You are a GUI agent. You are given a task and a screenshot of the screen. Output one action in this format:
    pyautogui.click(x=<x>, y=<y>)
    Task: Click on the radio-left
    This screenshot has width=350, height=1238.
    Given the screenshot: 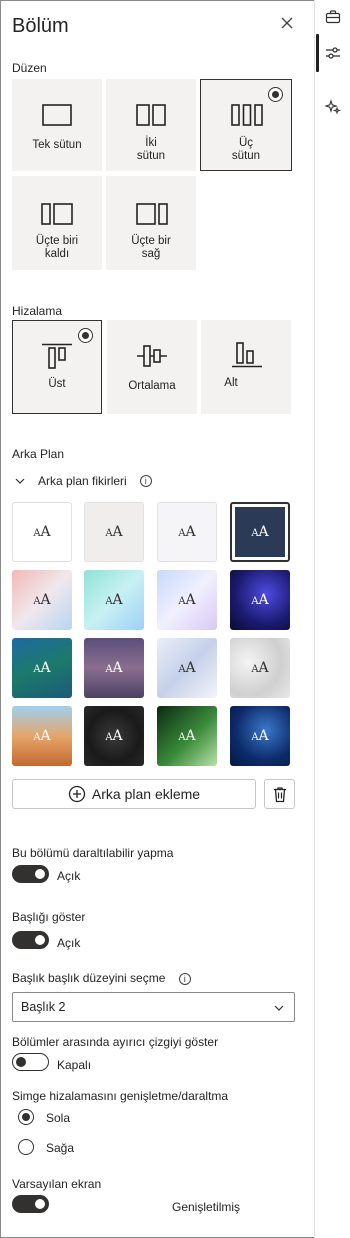 What is the action you would take?
    pyautogui.click(x=26, y=1117)
    